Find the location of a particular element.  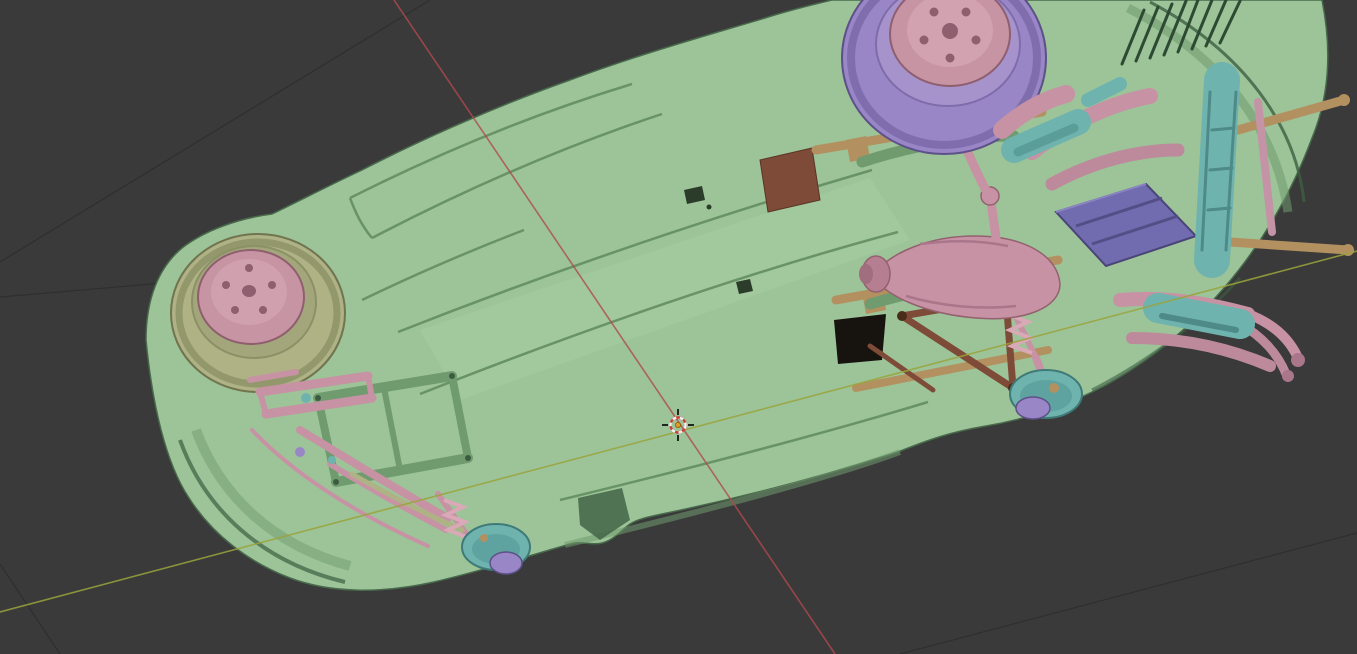

floor-plug is located at coordinates (709, 207).